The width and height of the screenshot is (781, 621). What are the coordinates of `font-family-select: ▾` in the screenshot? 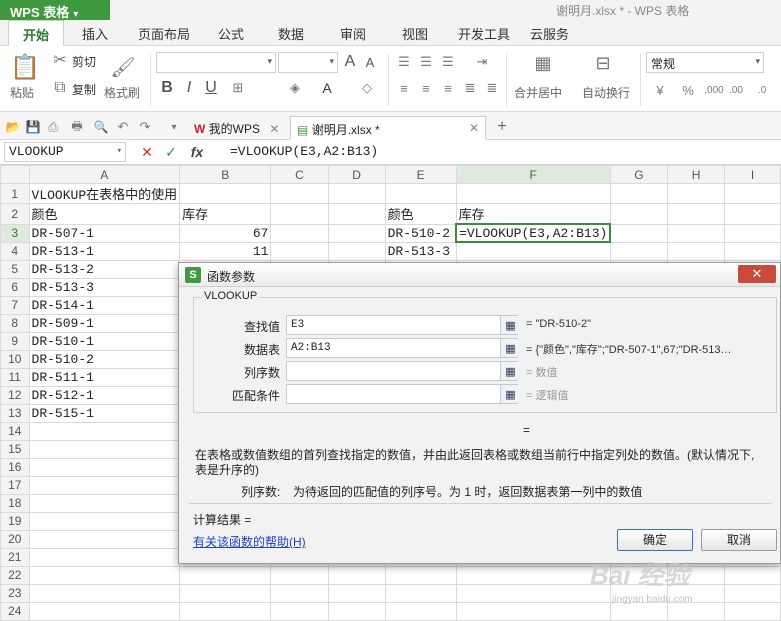 It's located at (216, 62).